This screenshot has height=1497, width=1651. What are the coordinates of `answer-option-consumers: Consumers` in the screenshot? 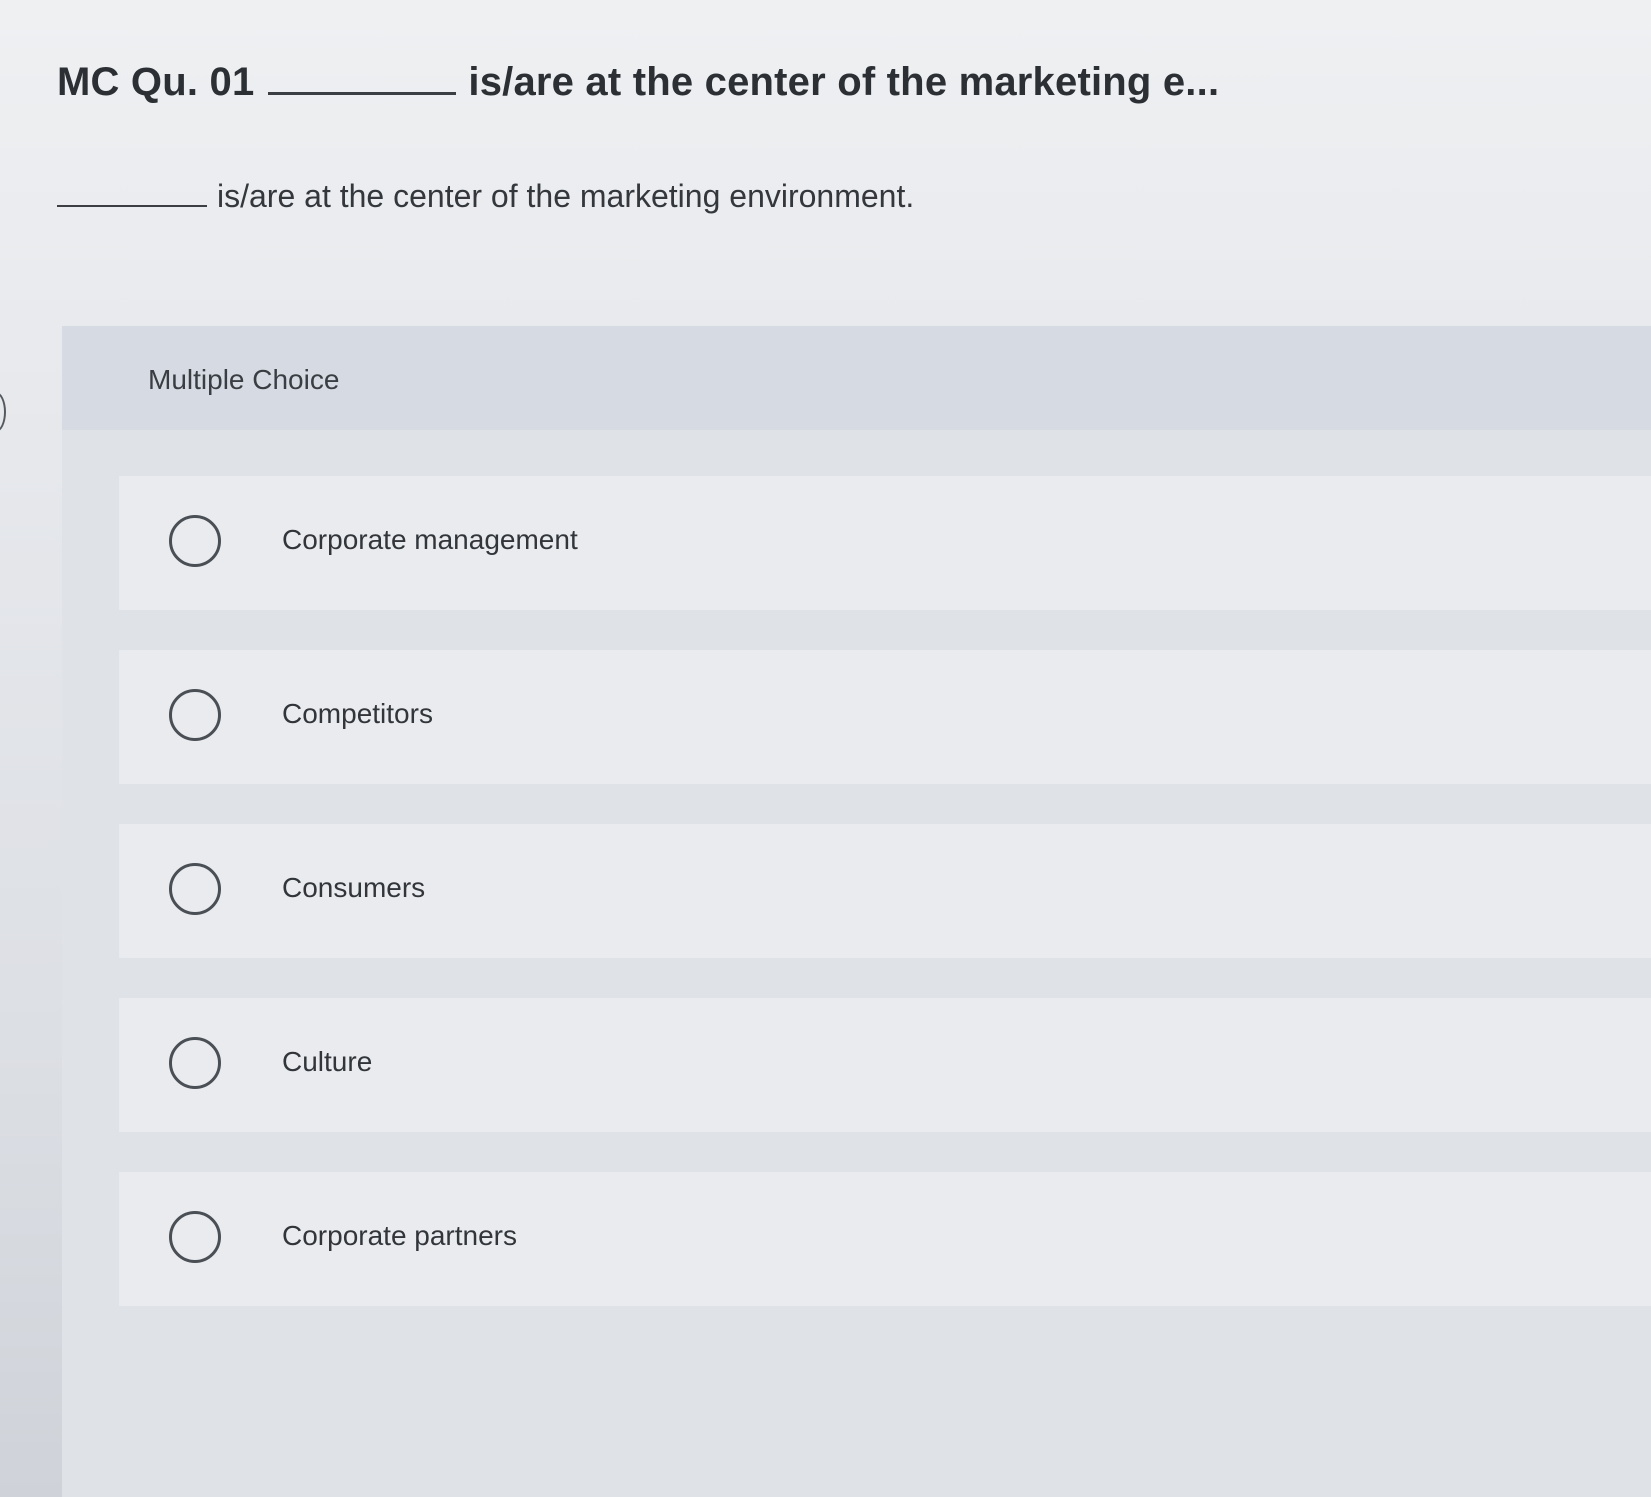 It's located at (885, 891).